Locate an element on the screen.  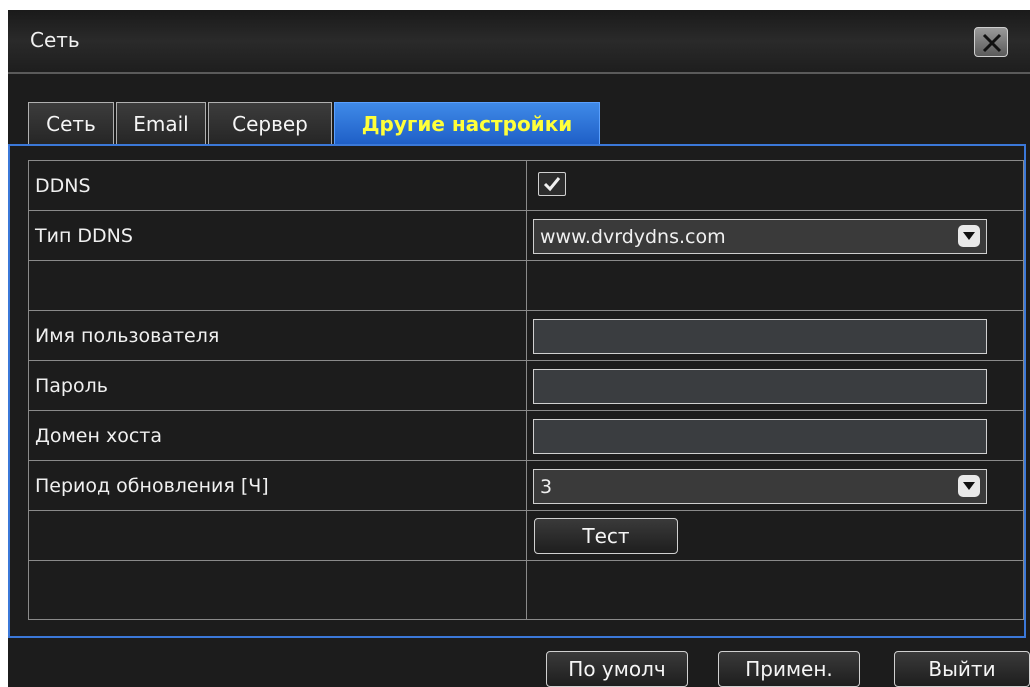
checkmark-icon is located at coordinates (552, 184).